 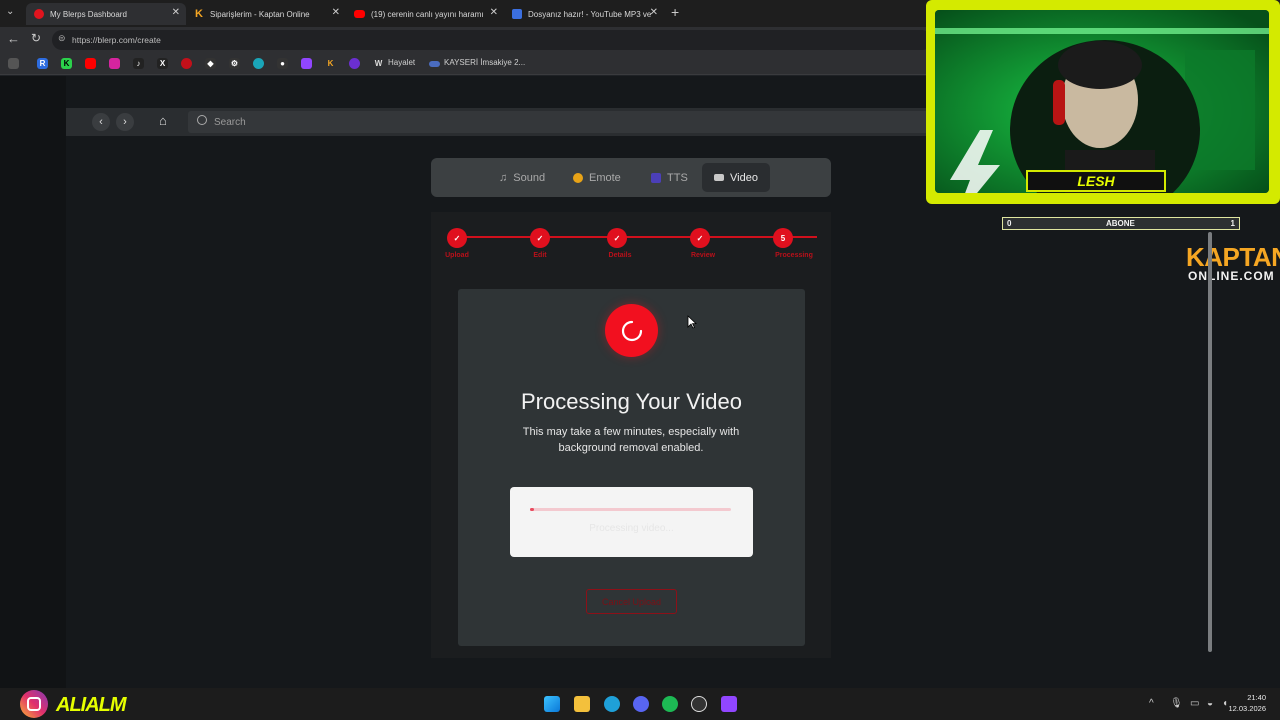 What do you see at coordinates (637, 237) in the screenshot?
I see `step-progress-line` at bounding box center [637, 237].